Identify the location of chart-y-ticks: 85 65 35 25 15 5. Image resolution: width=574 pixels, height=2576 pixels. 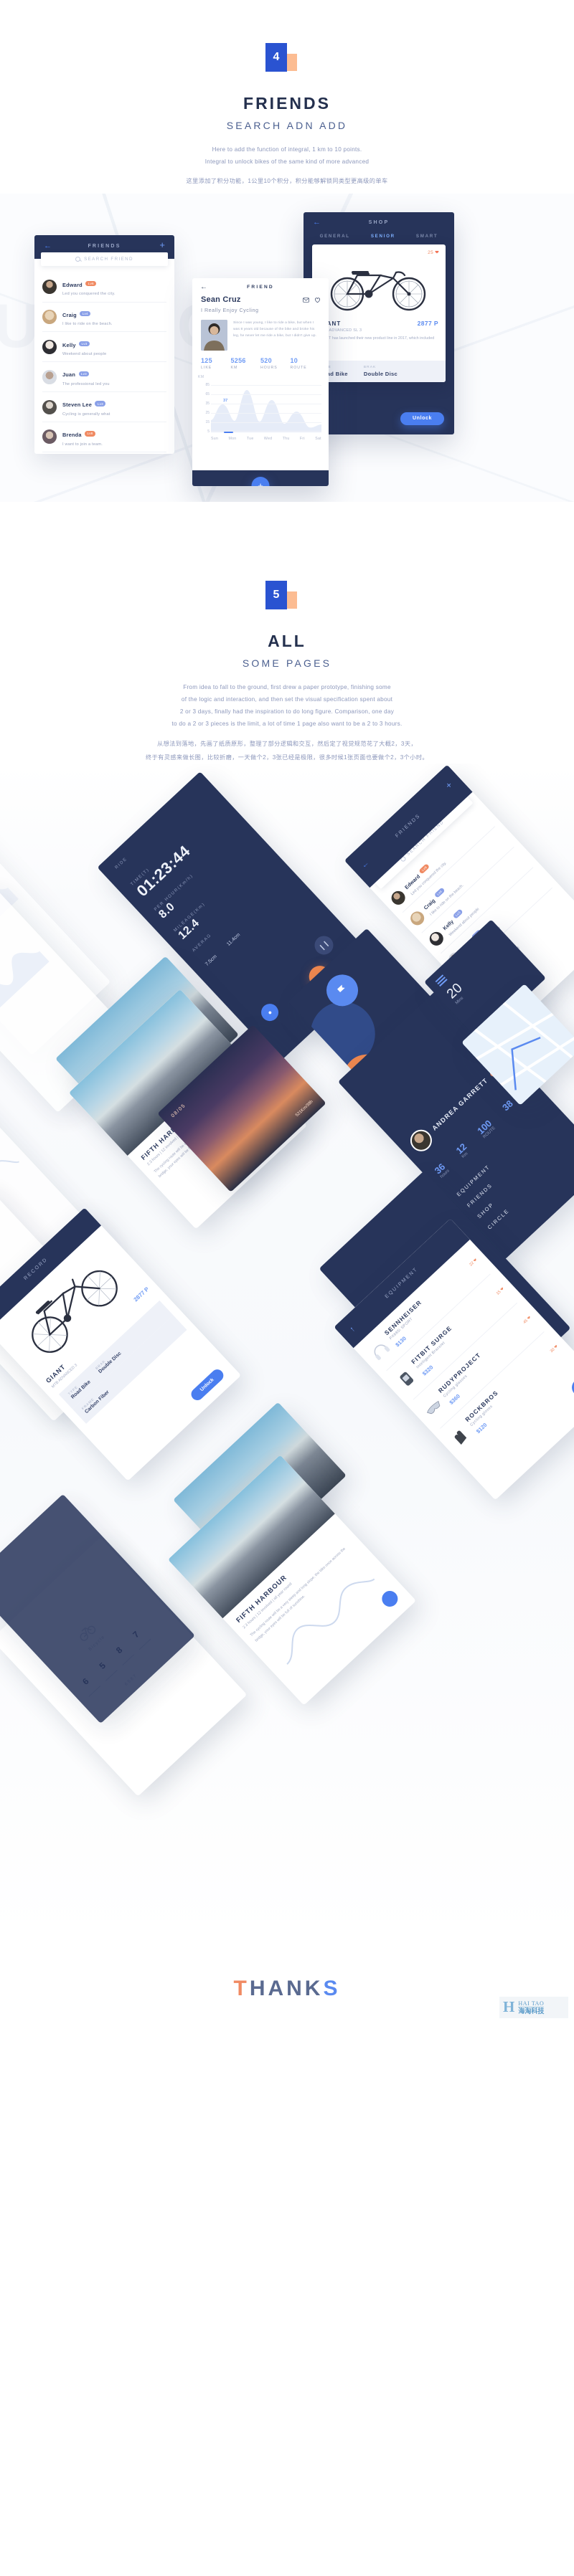
(204, 411).